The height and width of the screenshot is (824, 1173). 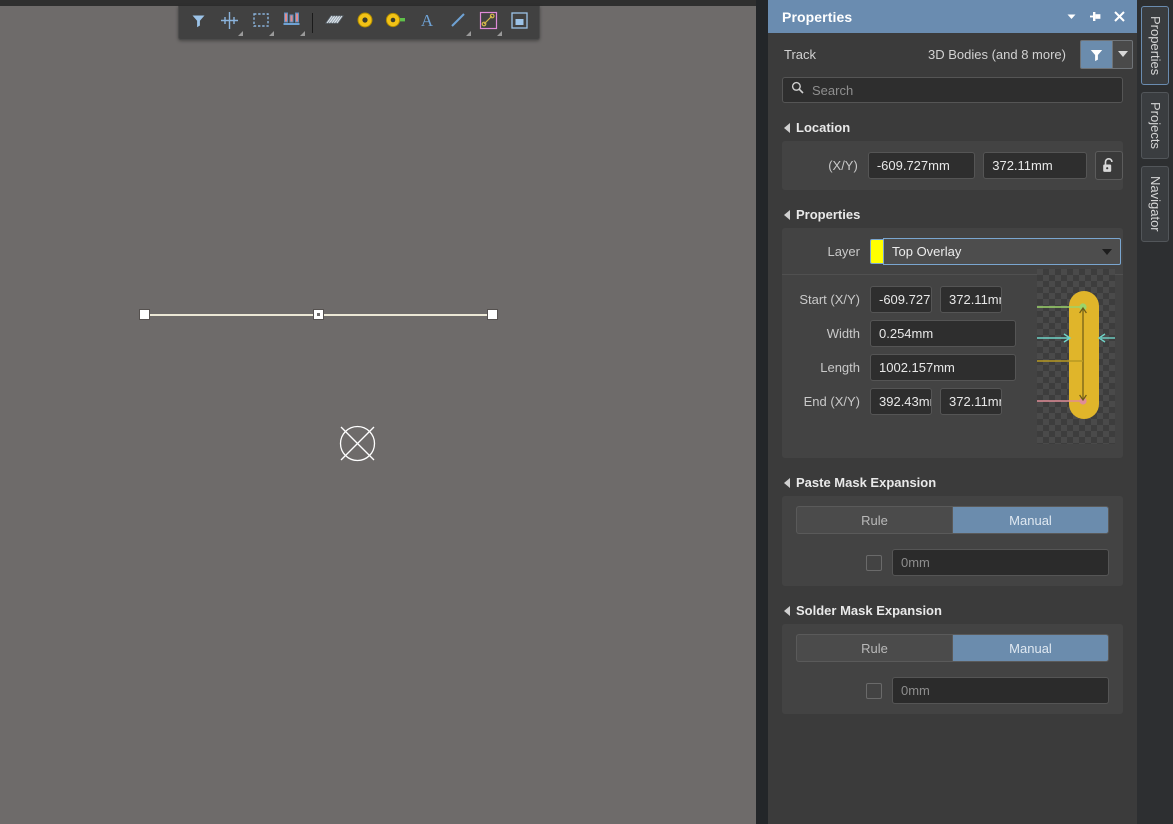 I want to click on line-icon, so click(x=458, y=22).